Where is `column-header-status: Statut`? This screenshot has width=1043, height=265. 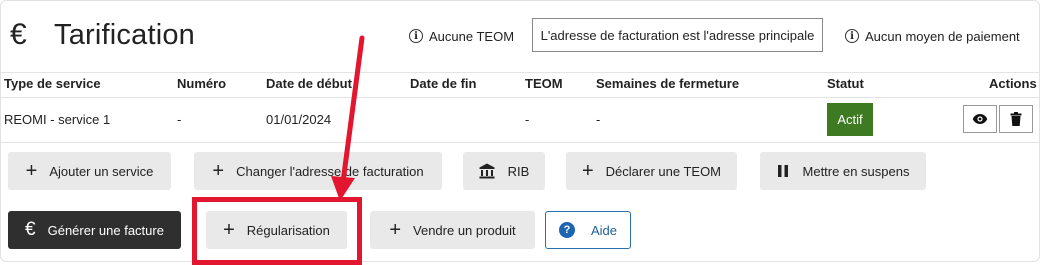
column-header-status: Statut is located at coordinates (845, 83).